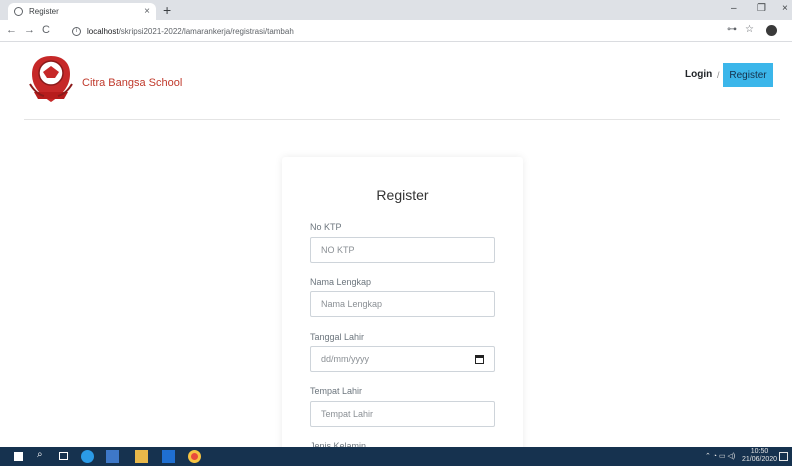 This screenshot has height=466, width=792. What do you see at coordinates (132, 83) in the screenshot?
I see `brand-name: Citra Bangsa School` at bounding box center [132, 83].